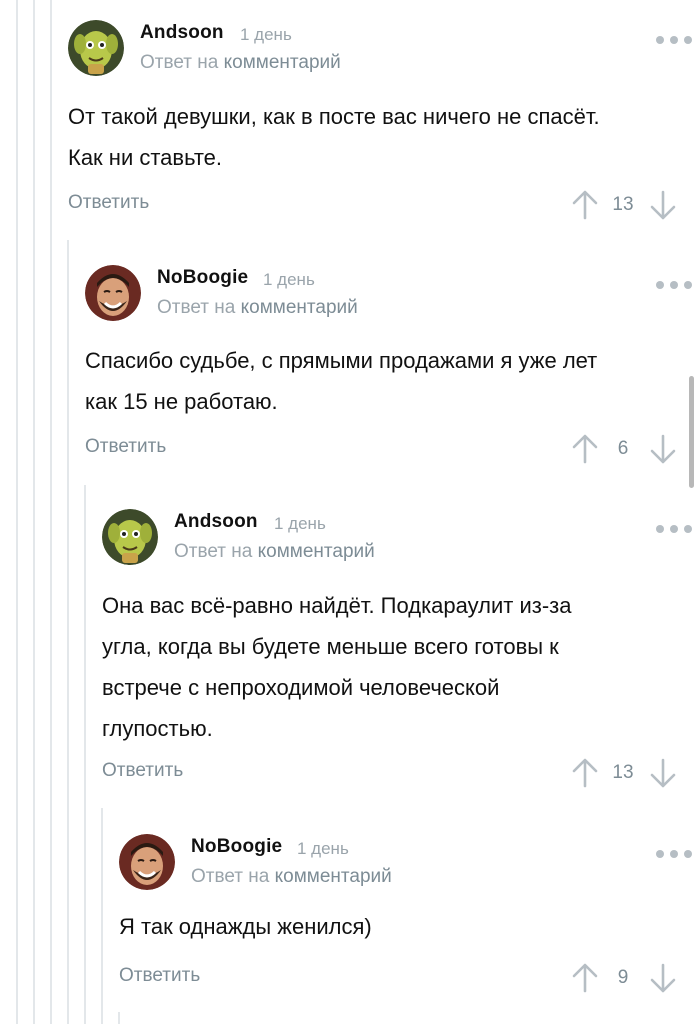 The height and width of the screenshot is (1024, 700). What do you see at coordinates (181, 401) in the screenshot?
I see `comment-text-line: как 15 не работаю.` at bounding box center [181, 401].